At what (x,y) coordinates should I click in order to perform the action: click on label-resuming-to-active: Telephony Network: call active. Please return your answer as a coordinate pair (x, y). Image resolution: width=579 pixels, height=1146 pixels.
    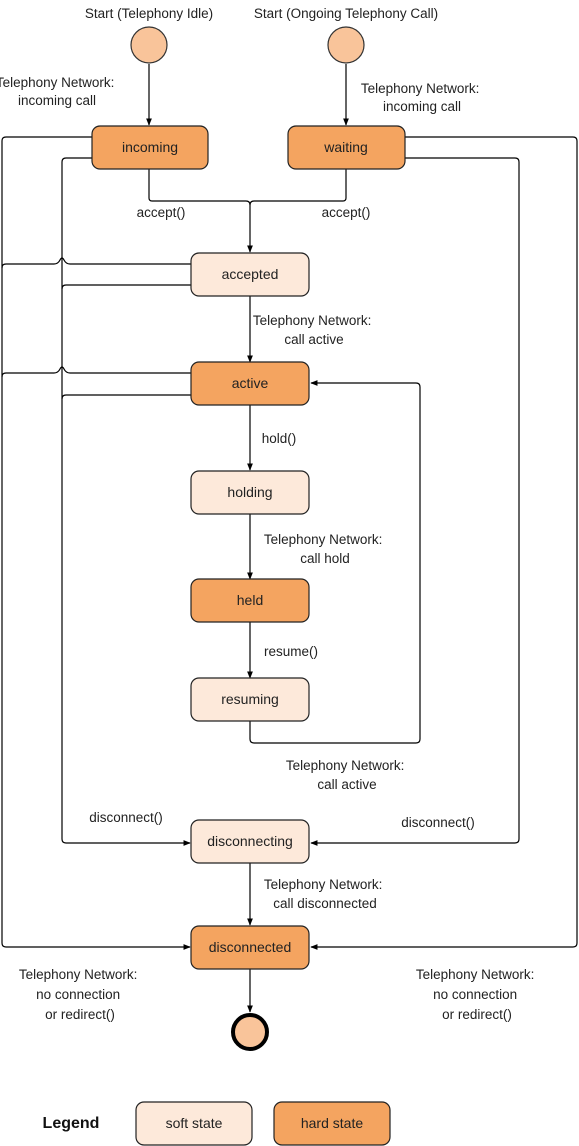
    Looking at the image, I should click on (347, 775).